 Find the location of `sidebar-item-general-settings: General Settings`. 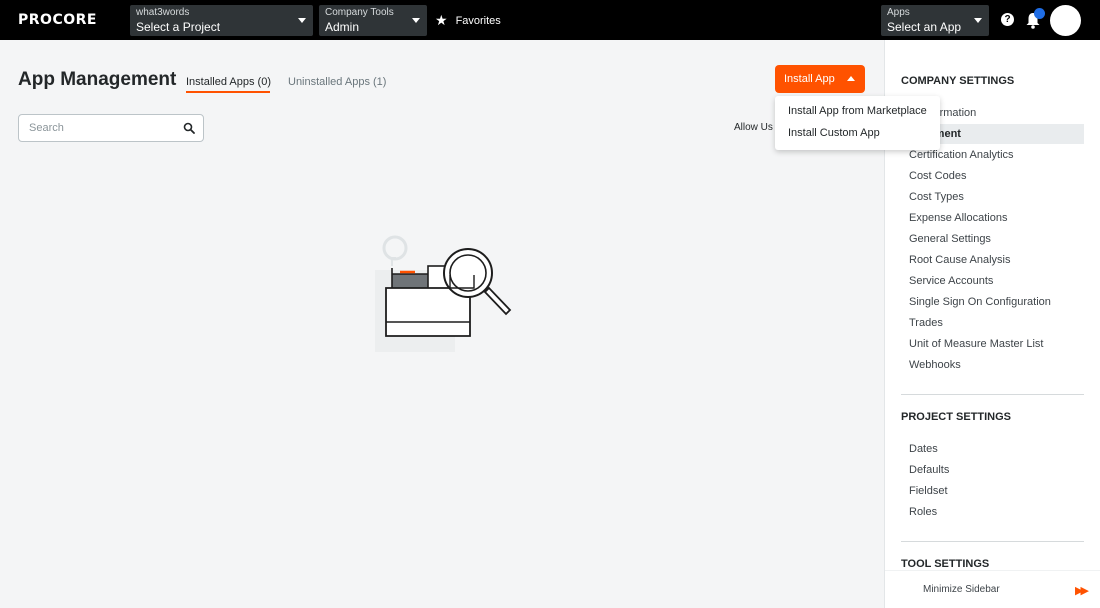

sidebar-item-general-settings: General Settings is located at coordinates (950, 239).